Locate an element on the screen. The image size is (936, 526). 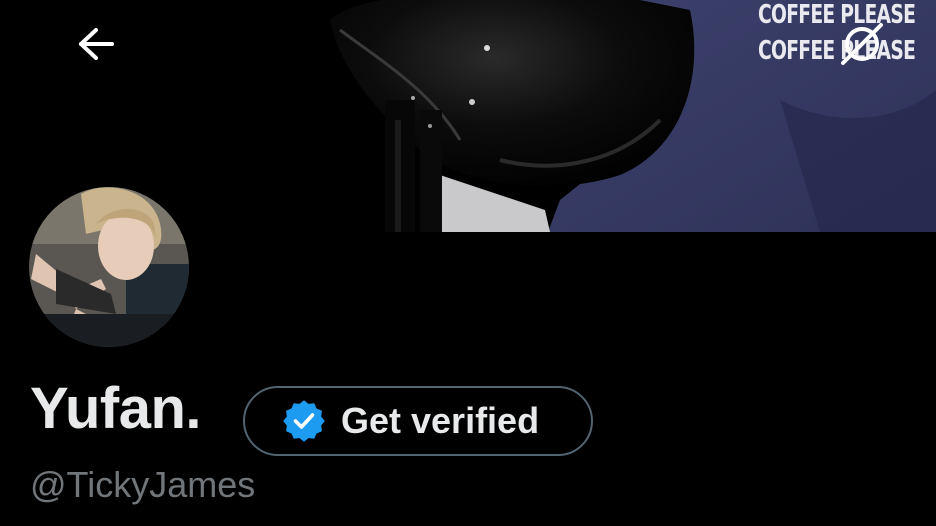
avatar-image is located at coordinates (109, 267).